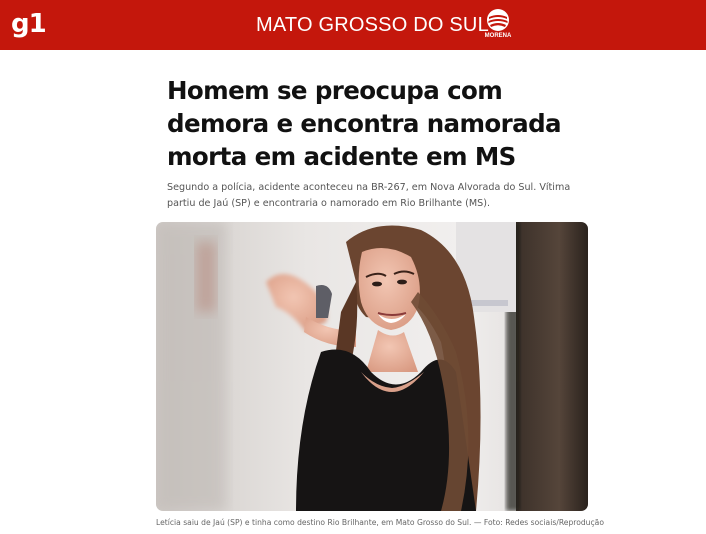  What do you see at coordinates (498, 20) in the screenshot?
I see `tv-morena-icon` at bounding box center [498, 20].